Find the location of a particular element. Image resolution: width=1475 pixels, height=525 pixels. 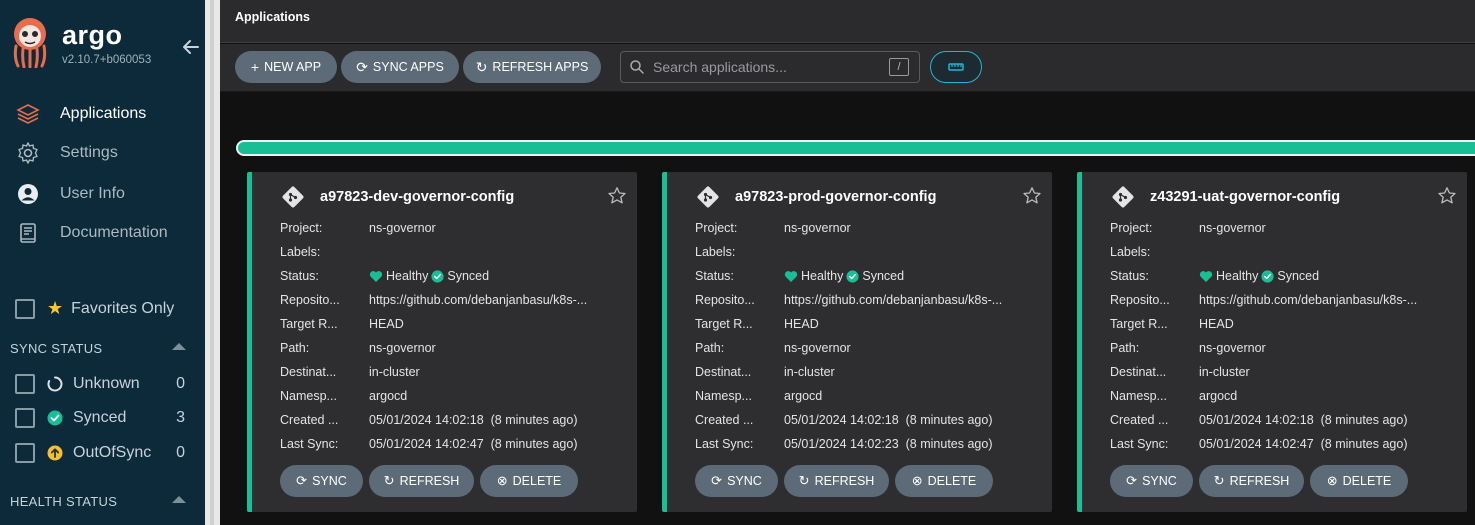

refresh-label: REFRESH is located at coordinates (429, 481).